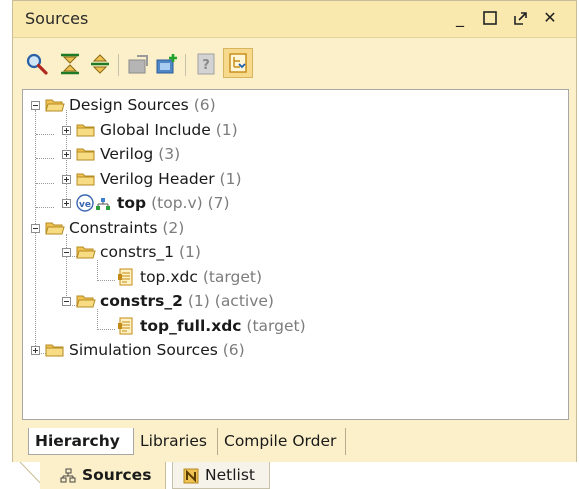 The image size is (579, 489). I want to click on collapse-all-button, so click(70, 64).